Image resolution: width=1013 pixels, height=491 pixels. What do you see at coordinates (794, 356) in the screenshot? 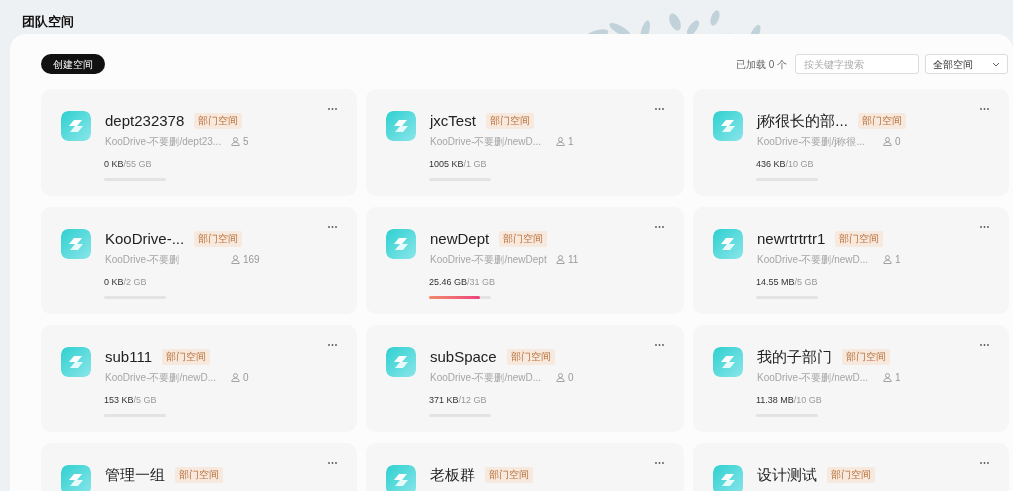
I see `space-name: 我的子部门` at bounding box center [794, 356].